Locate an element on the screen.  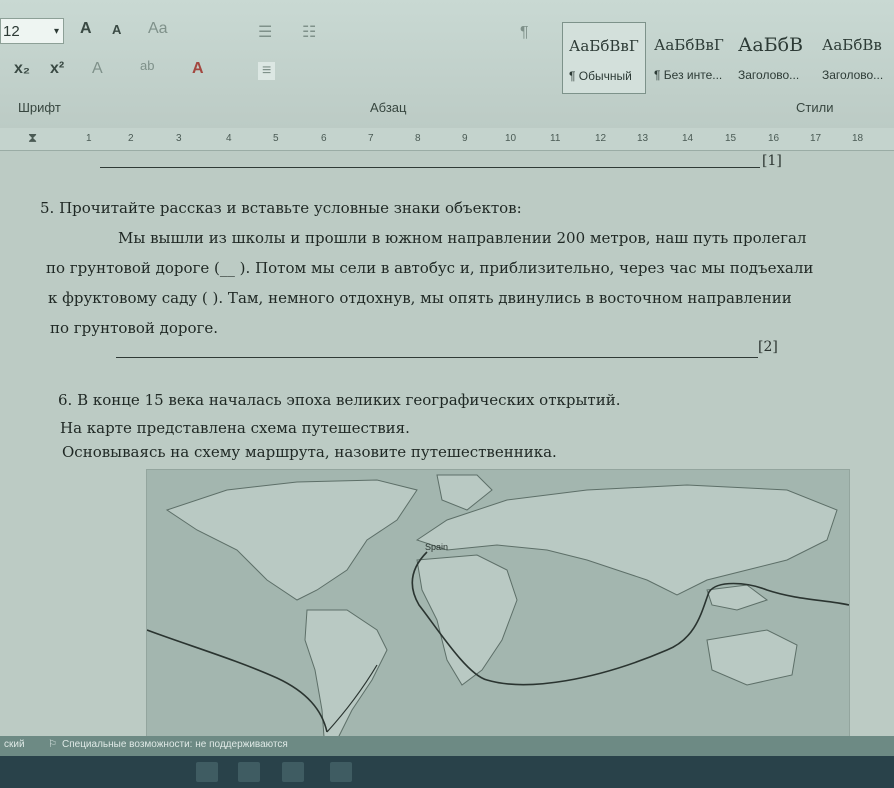
ruler-tick: 9 is located at coordinates (465, 138).